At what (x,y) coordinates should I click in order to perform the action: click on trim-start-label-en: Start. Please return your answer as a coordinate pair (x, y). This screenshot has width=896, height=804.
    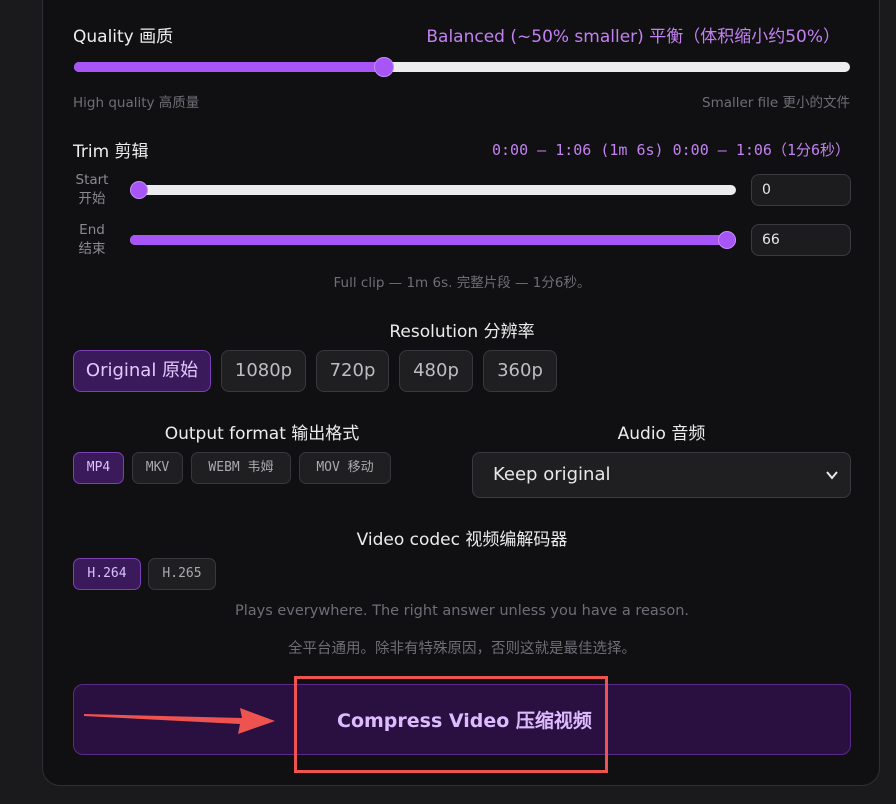
    Looking at the image, I should click on (92, 180).